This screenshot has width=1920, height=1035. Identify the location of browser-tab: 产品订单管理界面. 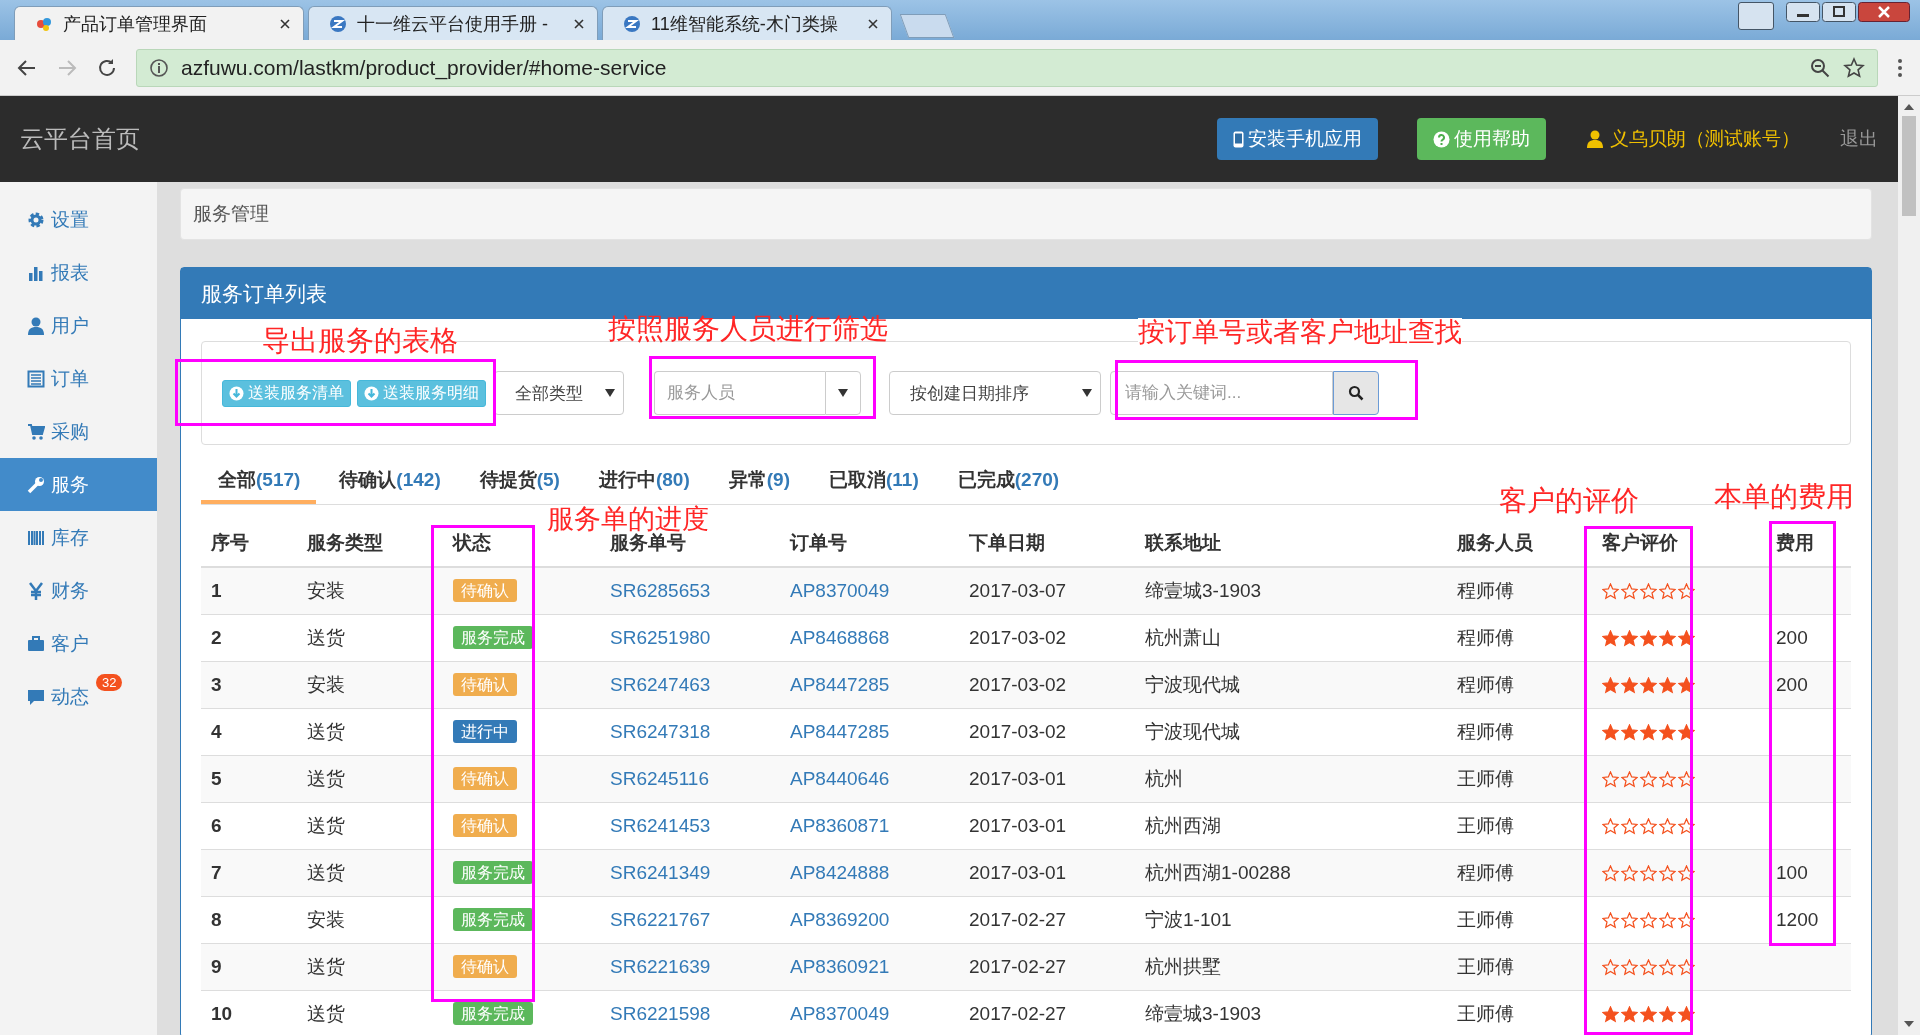
(159, 23).